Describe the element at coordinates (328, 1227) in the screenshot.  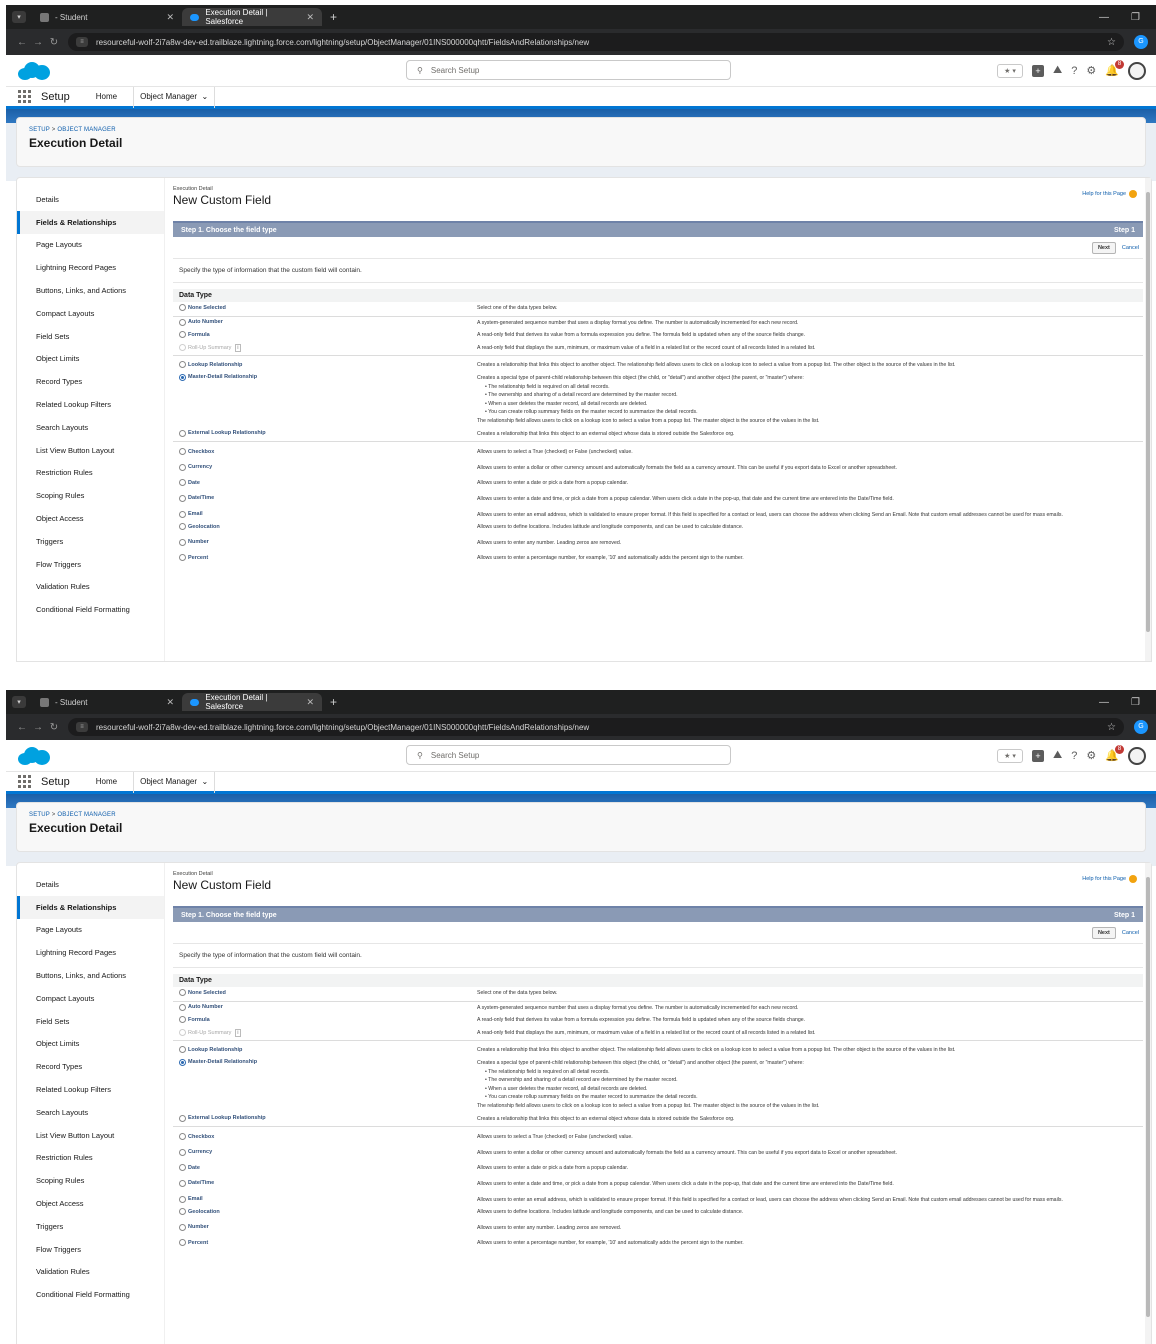
I see `type-number-option: Number` at that location.